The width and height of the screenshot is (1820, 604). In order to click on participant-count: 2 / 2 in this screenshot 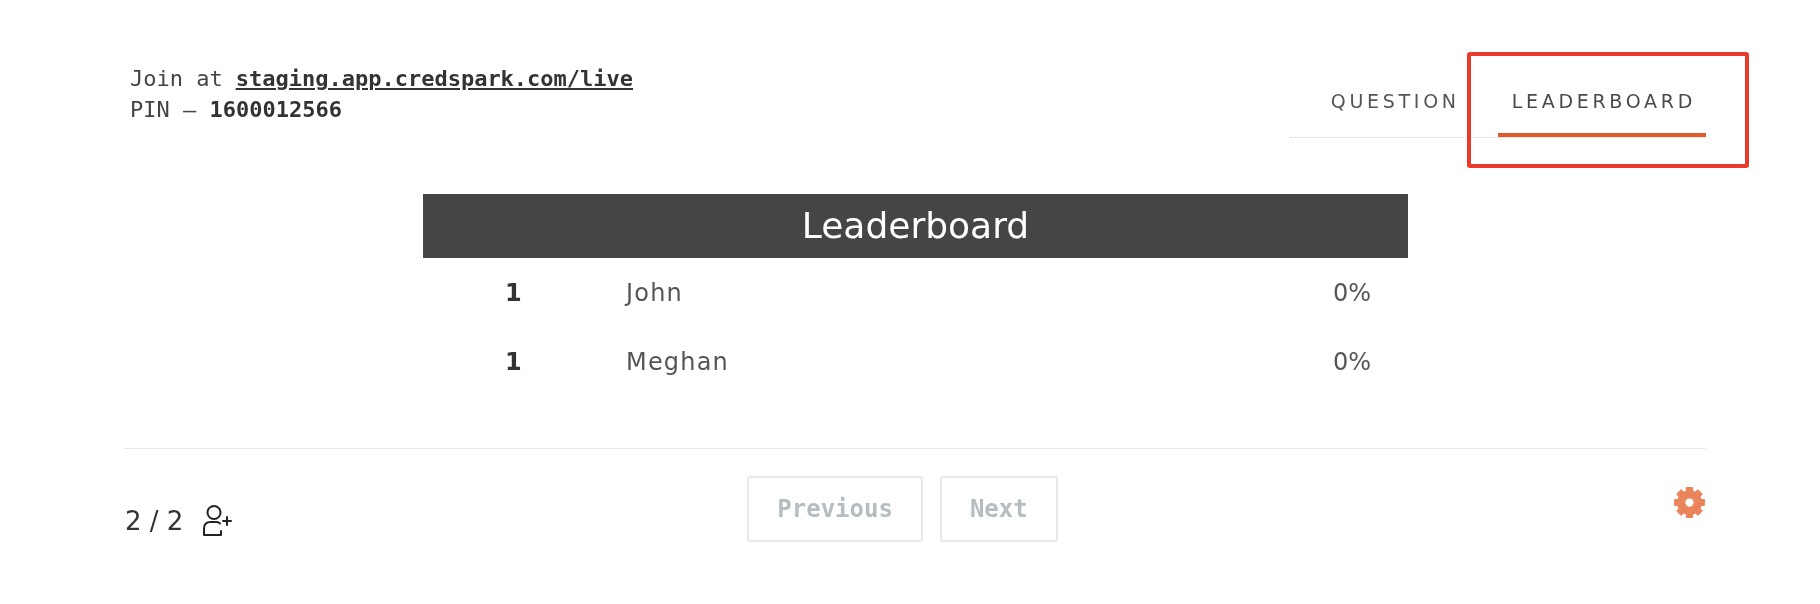, I will do `click(154, 520)`.